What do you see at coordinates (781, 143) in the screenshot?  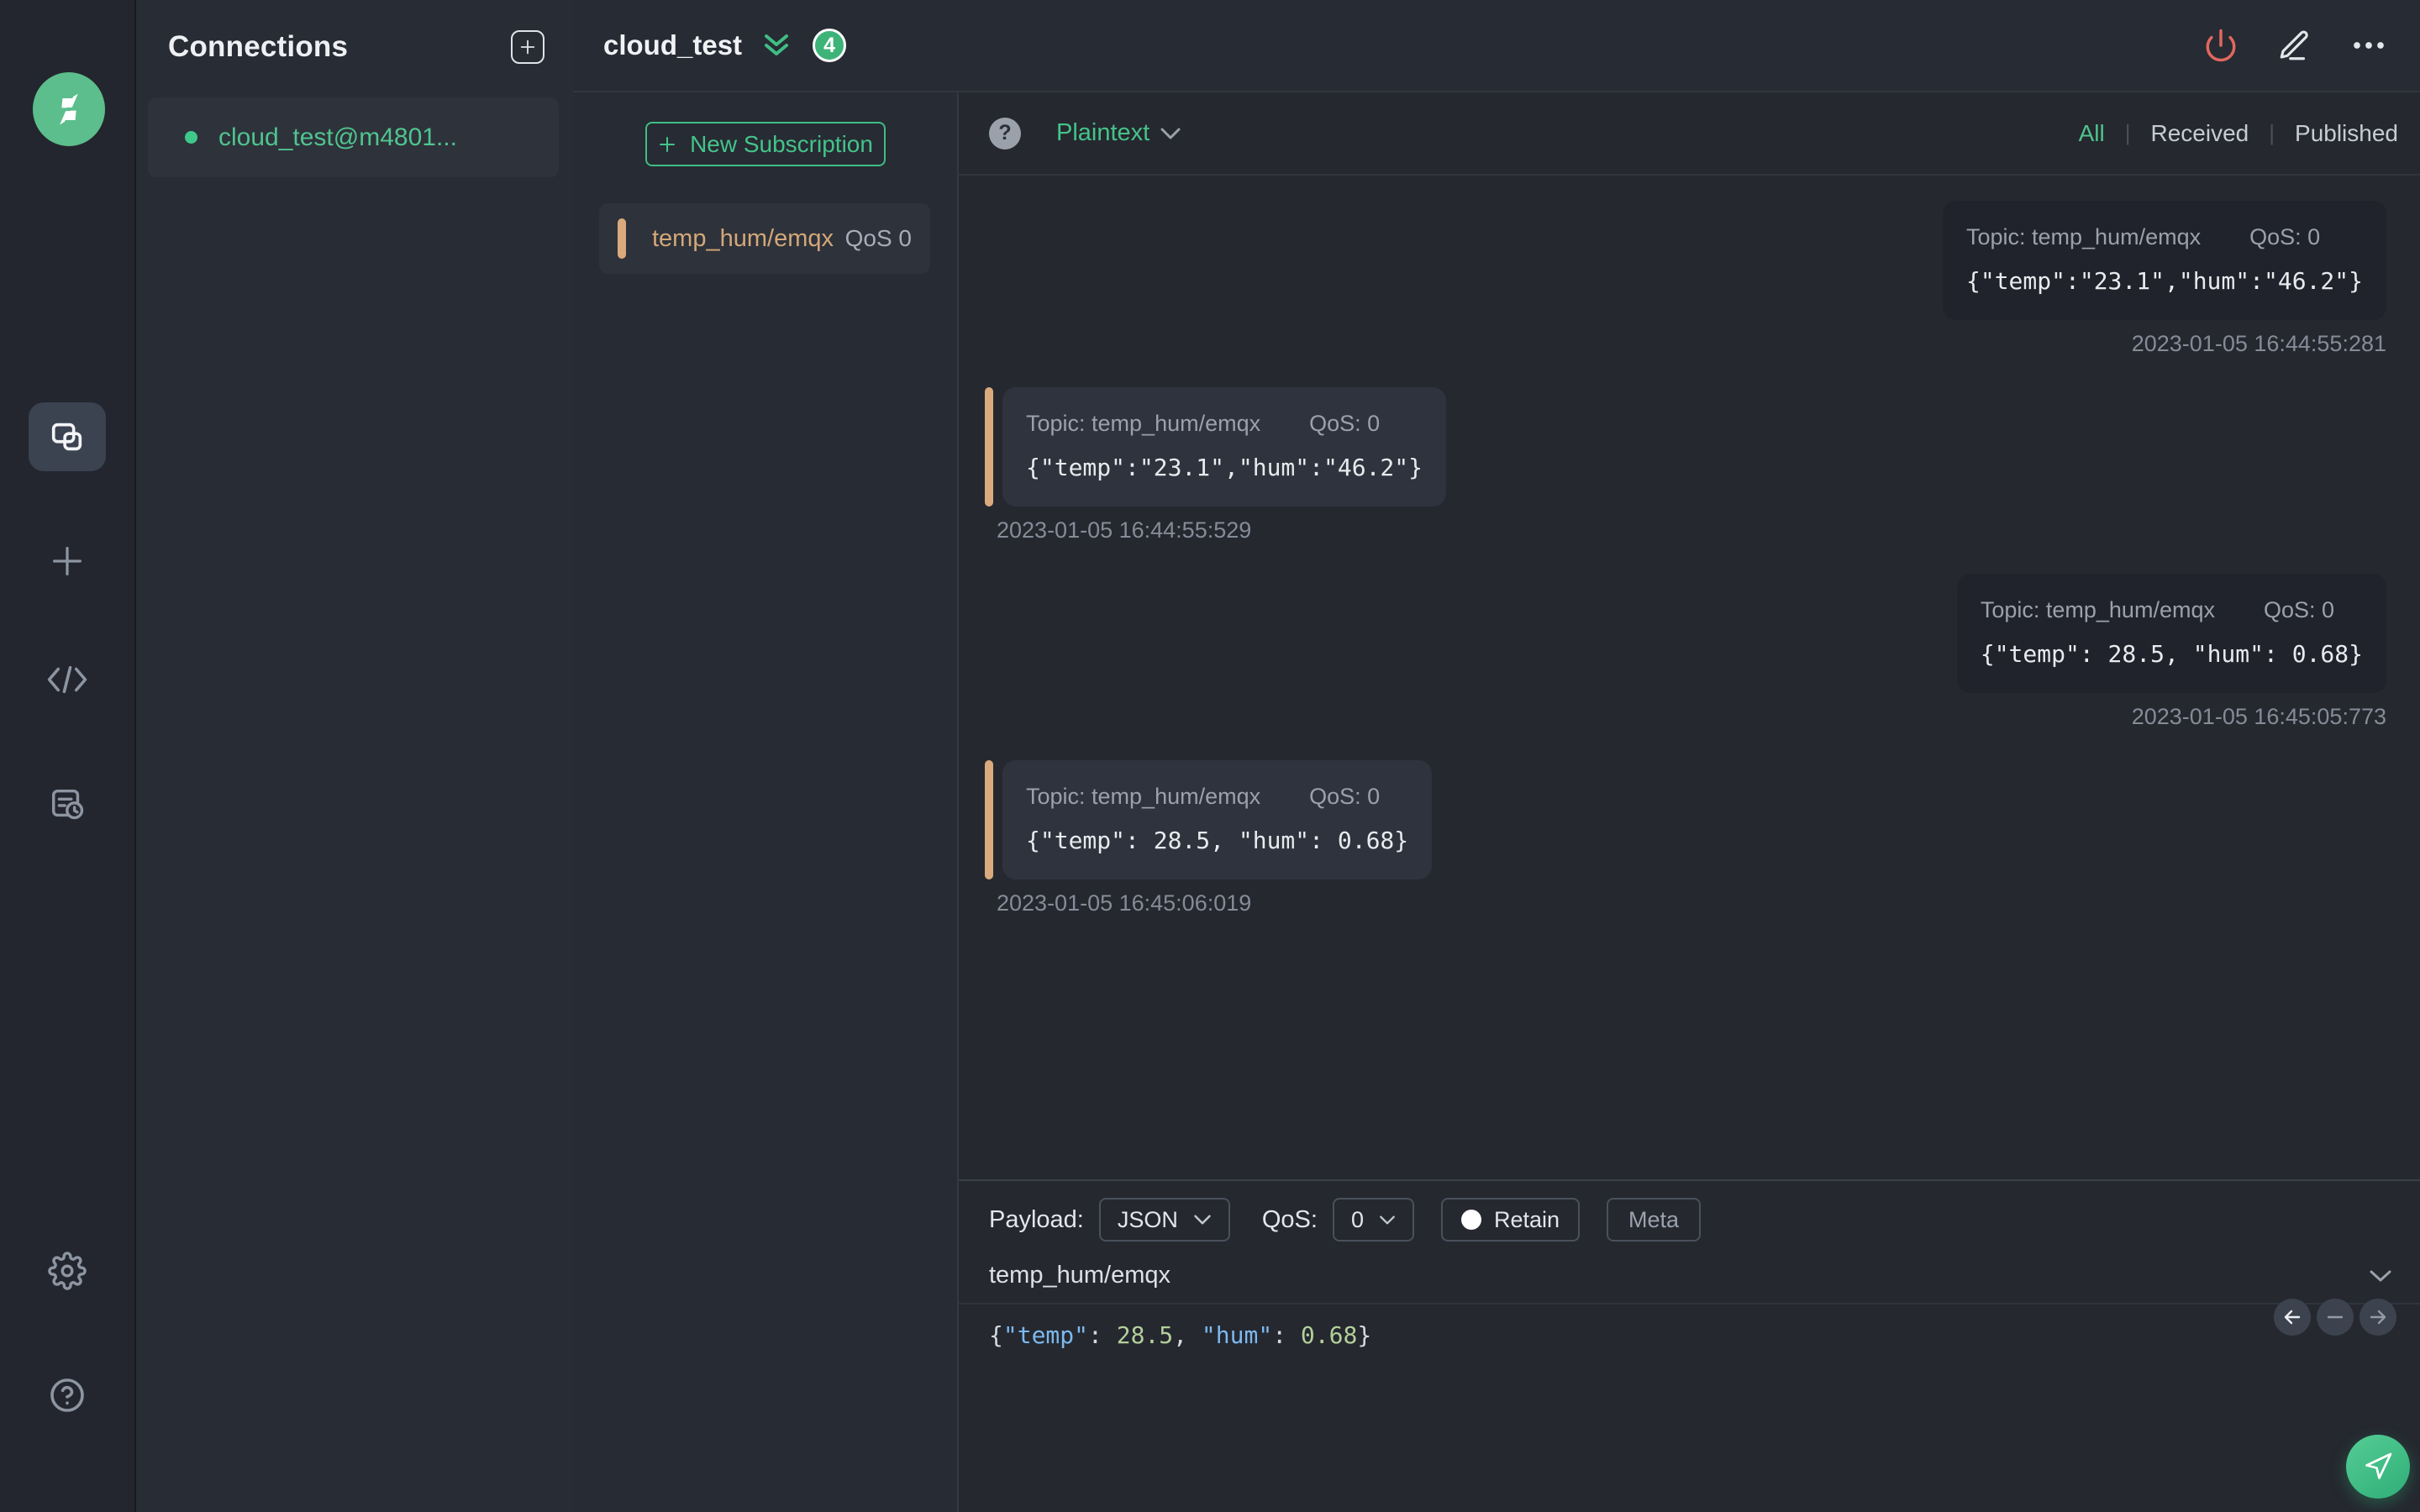 I see `new-subscription-label: New Subscription` at bounding box center [781, 143].